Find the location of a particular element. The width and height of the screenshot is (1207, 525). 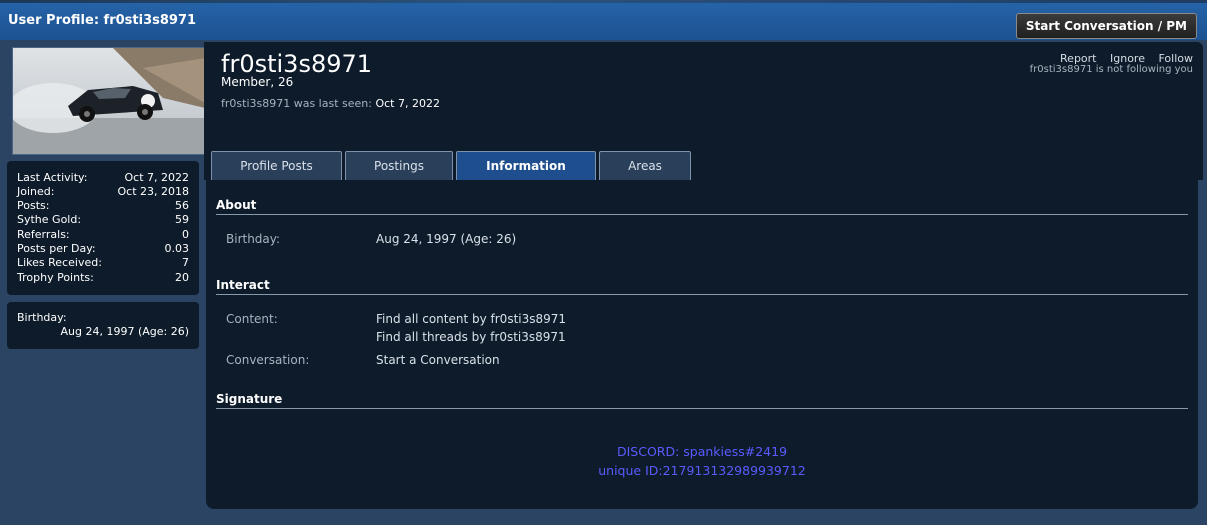

birthday-label: Birthday: is located at coordinates (253, 239).